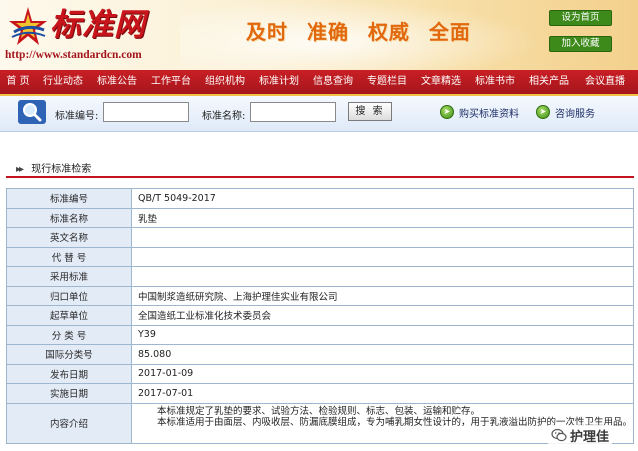 This screenshot has height=451, width=638. I want to click on table-row: 代 替 号, so click(320, 256).